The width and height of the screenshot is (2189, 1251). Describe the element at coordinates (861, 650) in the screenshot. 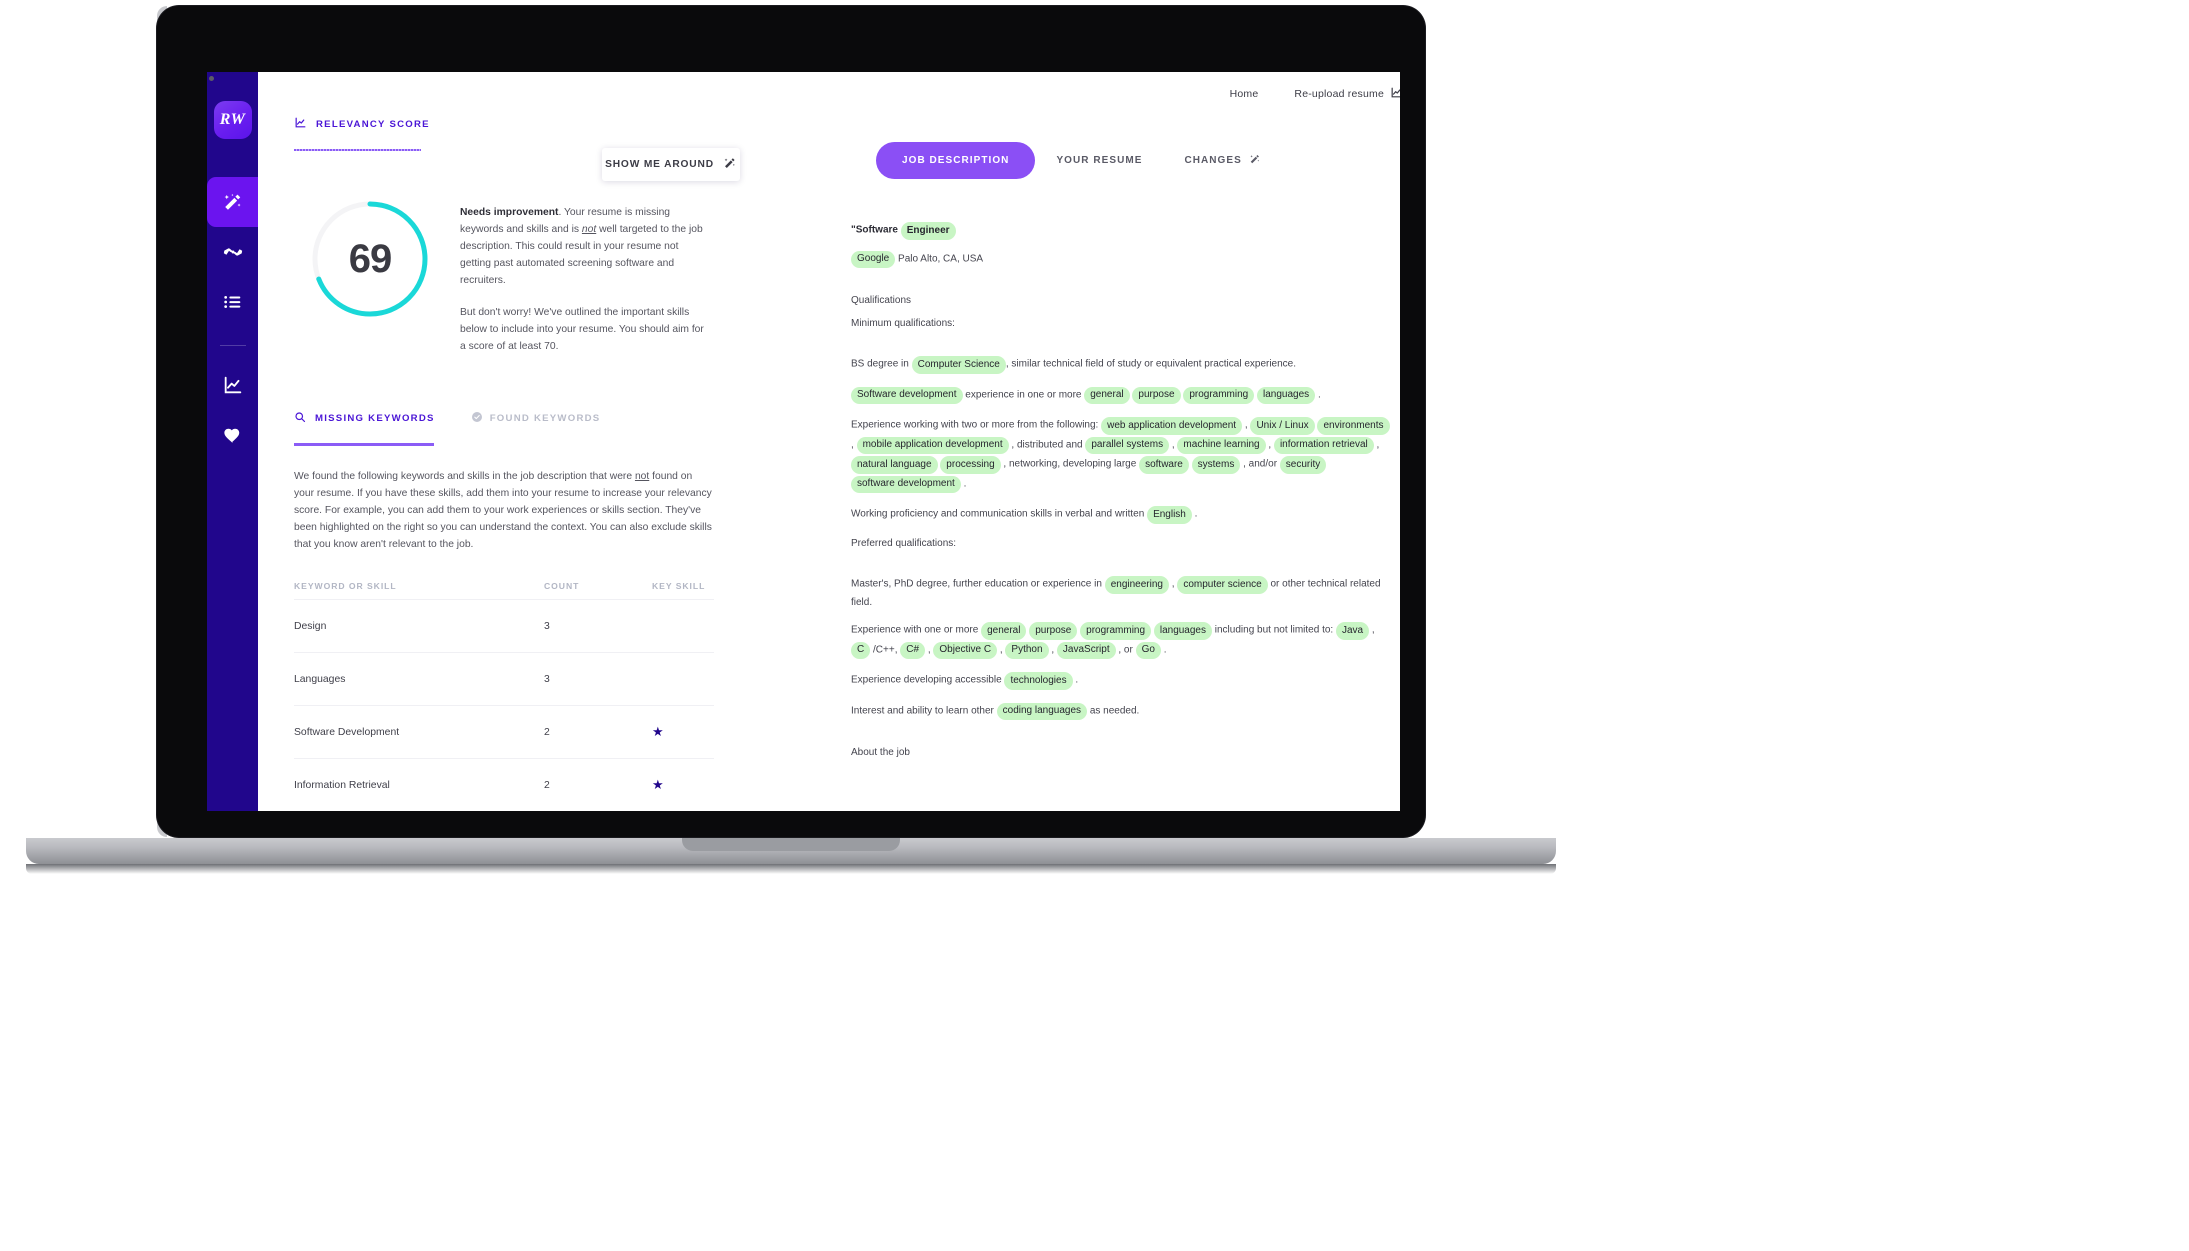

I see `jd-keyword-highlight: C` at that location.